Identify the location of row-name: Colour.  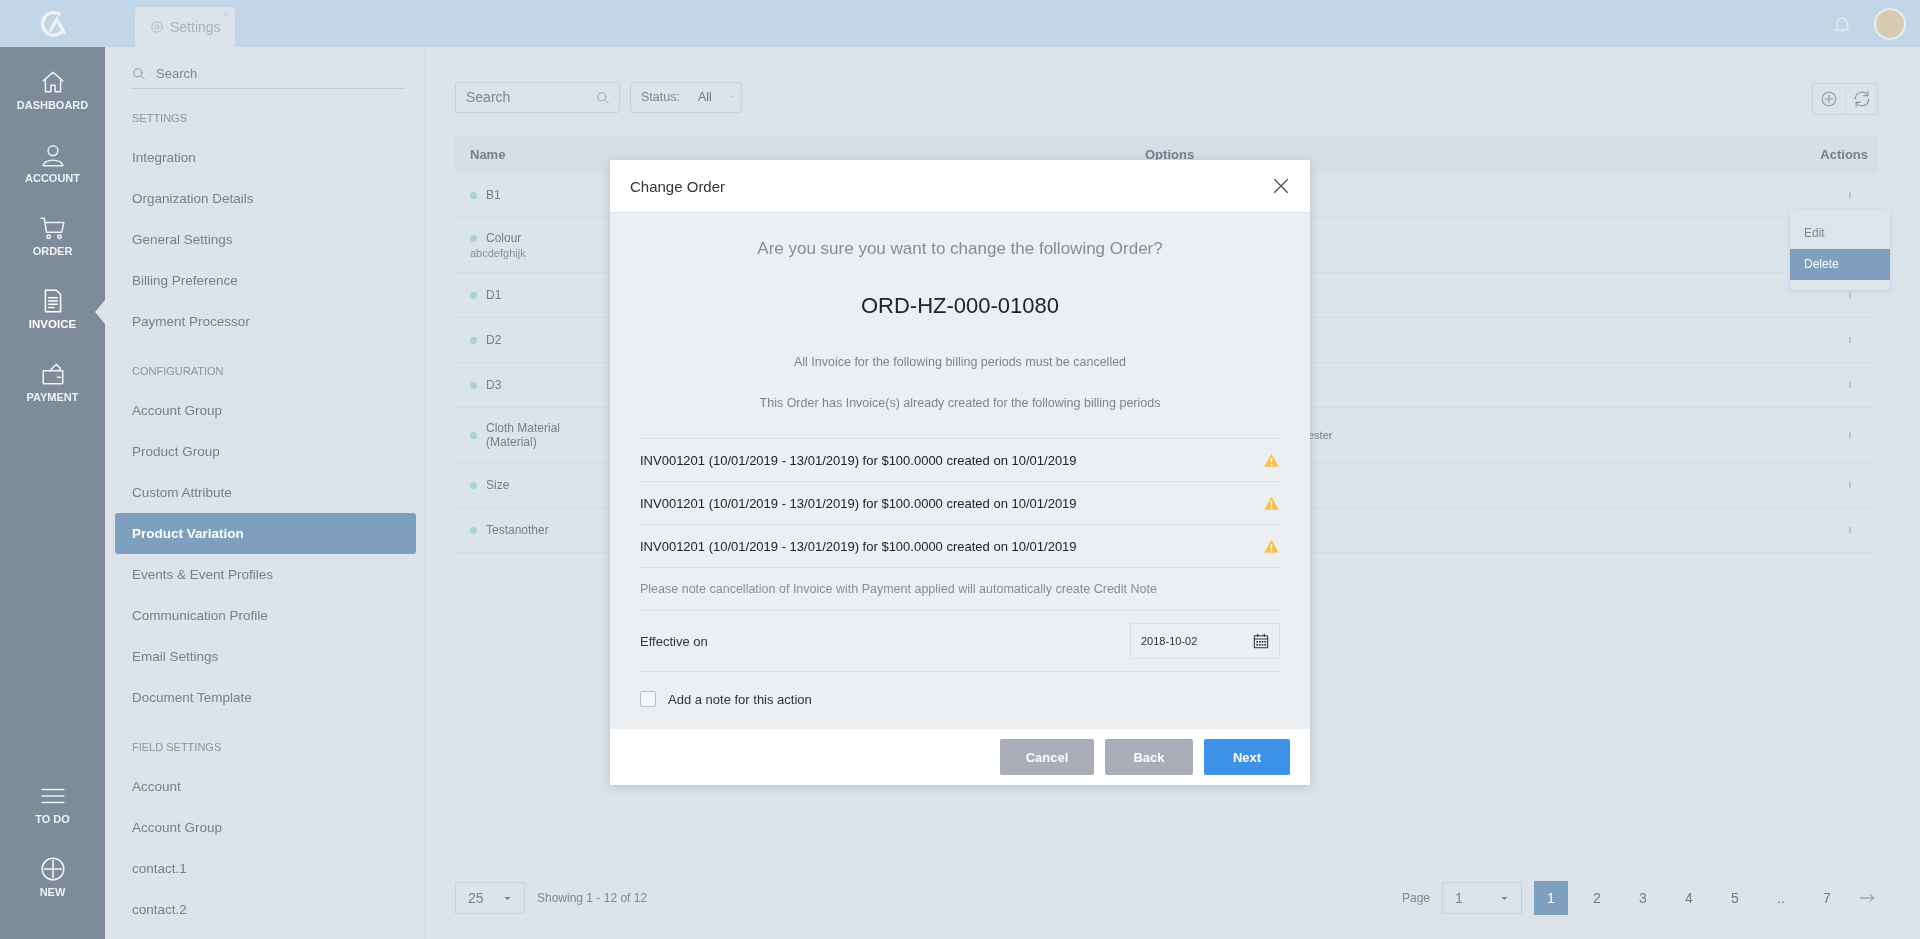
(504, 238).